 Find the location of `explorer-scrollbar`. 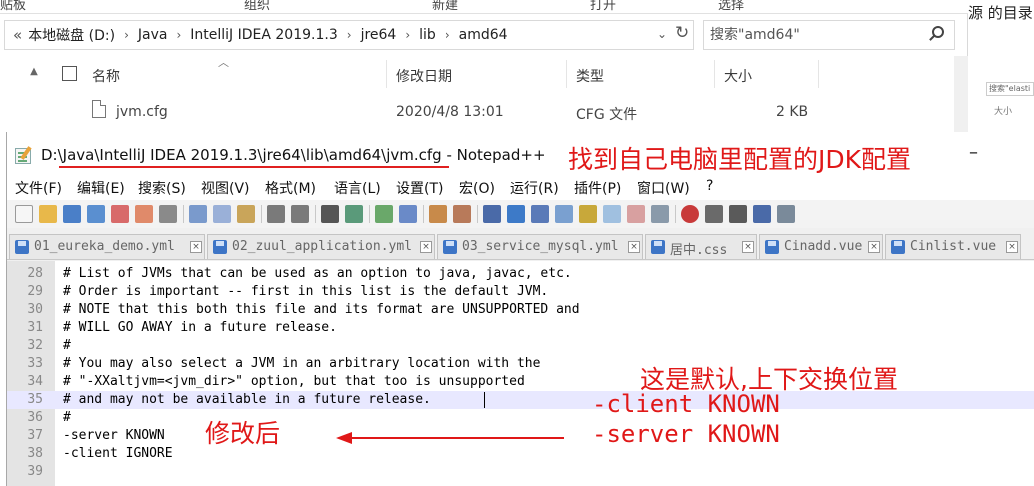

explorer-scrollbar is located at coordinates (961, 94).